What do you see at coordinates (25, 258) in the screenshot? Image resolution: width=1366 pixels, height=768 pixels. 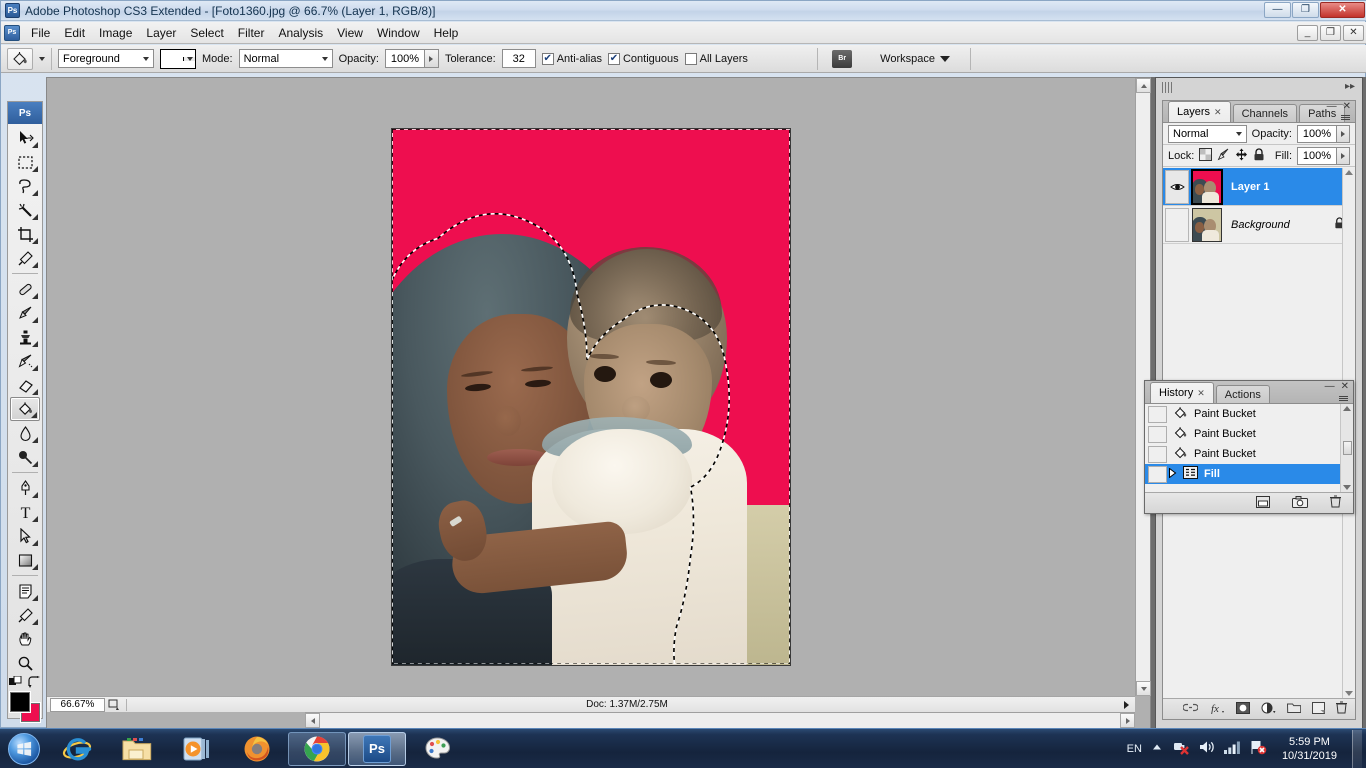 I see `eyedropper-tool` at bounding box center [25, 258].